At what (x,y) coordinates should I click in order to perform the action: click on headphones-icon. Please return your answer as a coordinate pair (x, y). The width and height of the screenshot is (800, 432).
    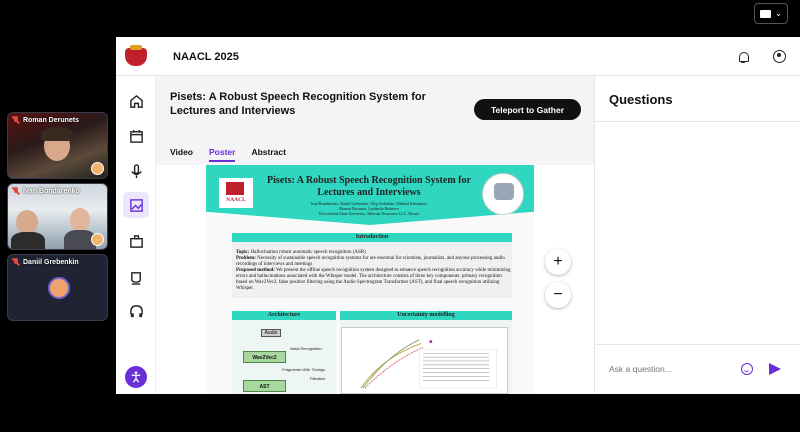
    Looking at the image, I should click on (136, 311).